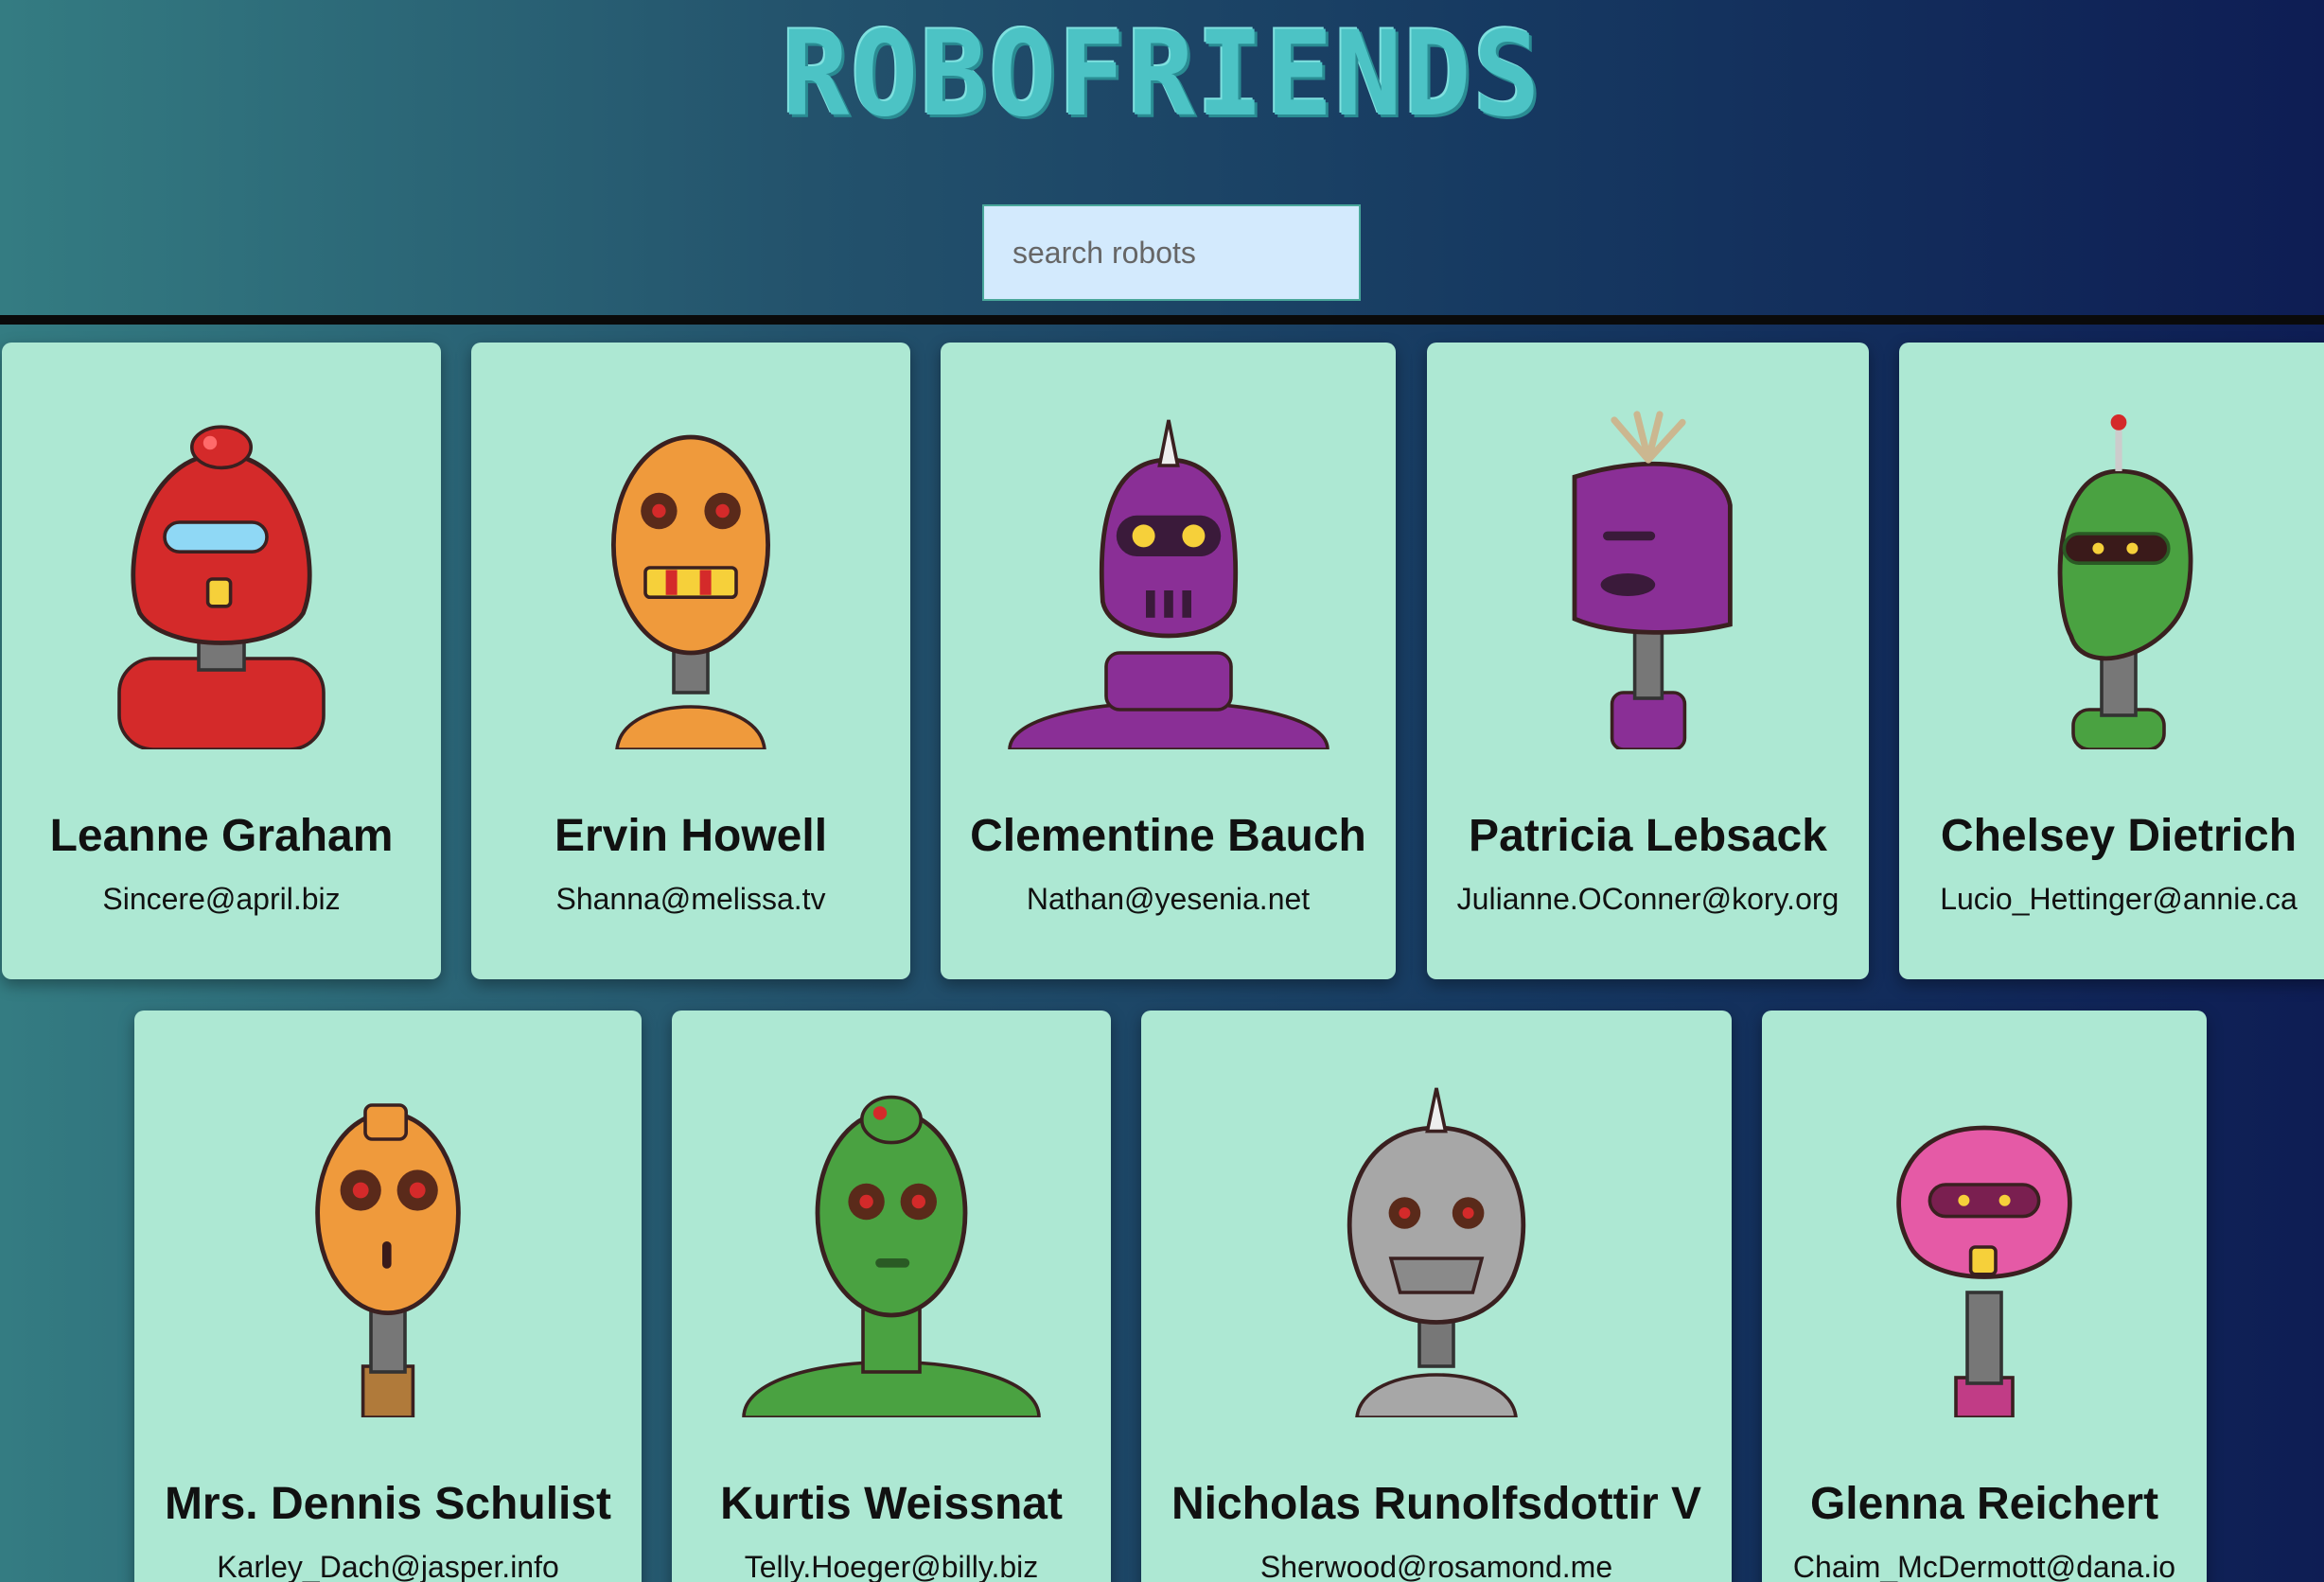 Image resolution: width=2324 pixels, height=1582 pixels. What do you see at coordinates (1171, 252) in the screenshot?
I see `search-input` at bounding box center [1171, 252].